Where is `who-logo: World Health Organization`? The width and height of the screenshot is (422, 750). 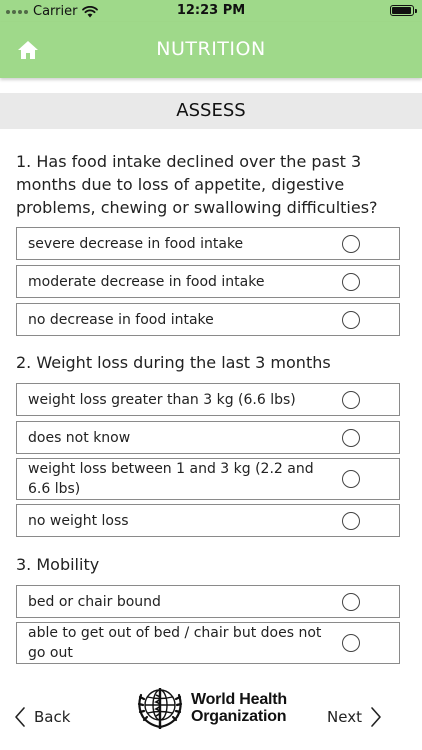 who-logo: World Health Organization is located at coordinates (211, 708).